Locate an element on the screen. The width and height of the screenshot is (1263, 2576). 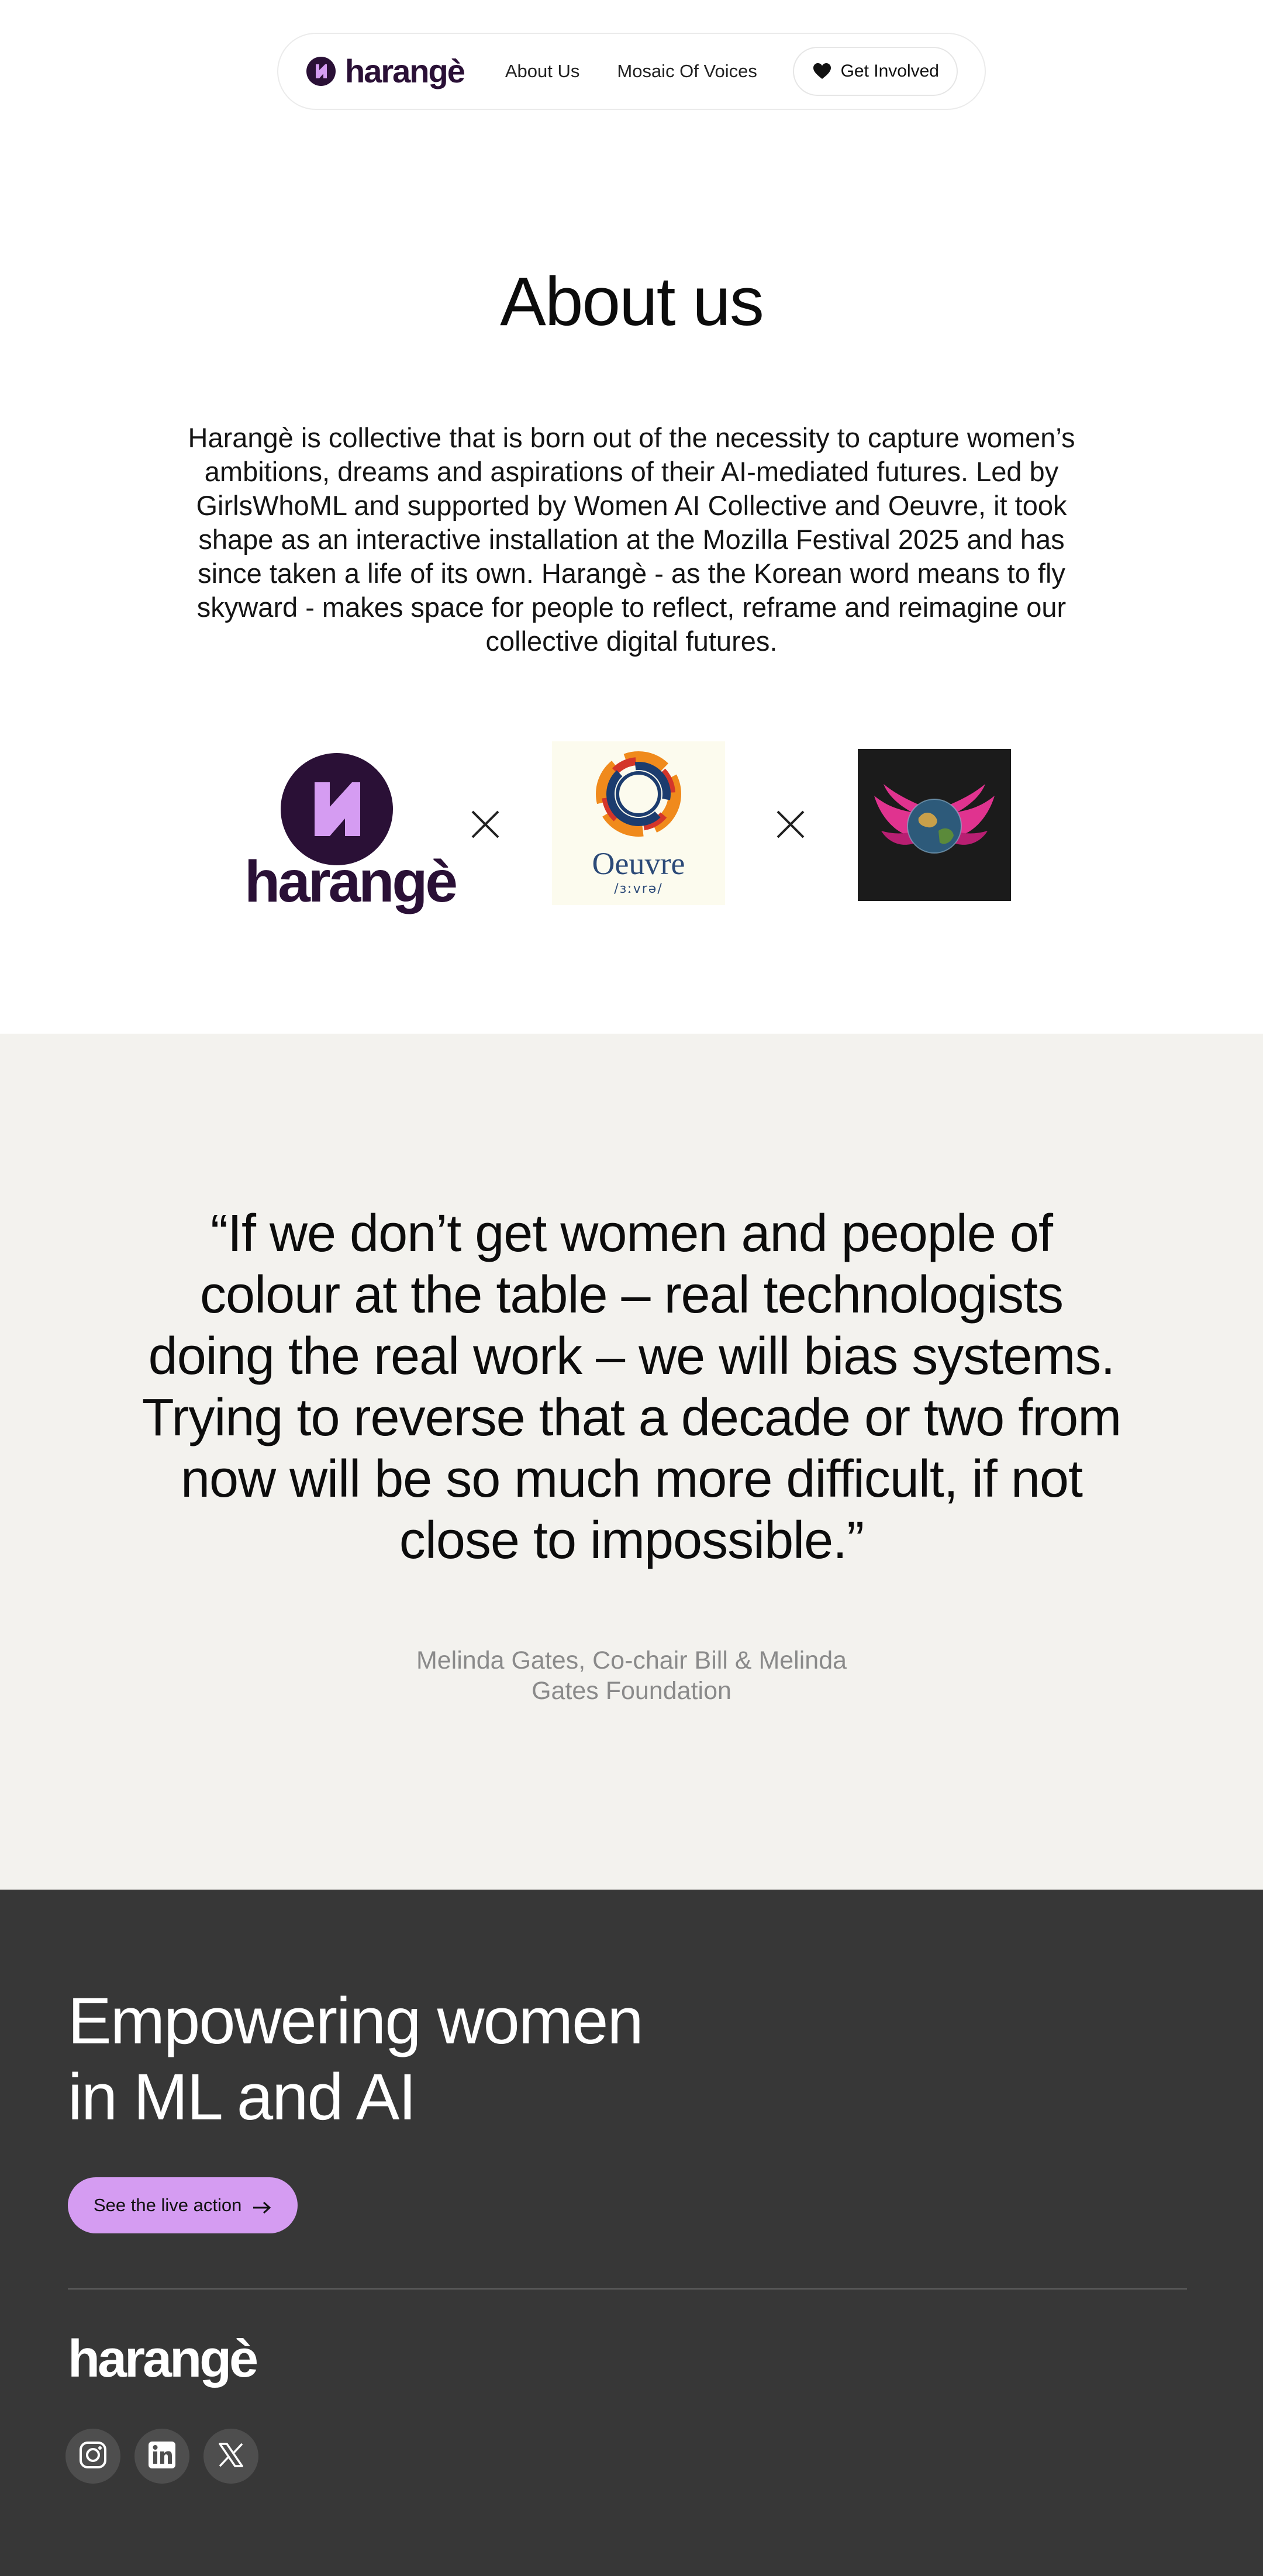
arrow-right-icon is located at coordinates (262, 2206).